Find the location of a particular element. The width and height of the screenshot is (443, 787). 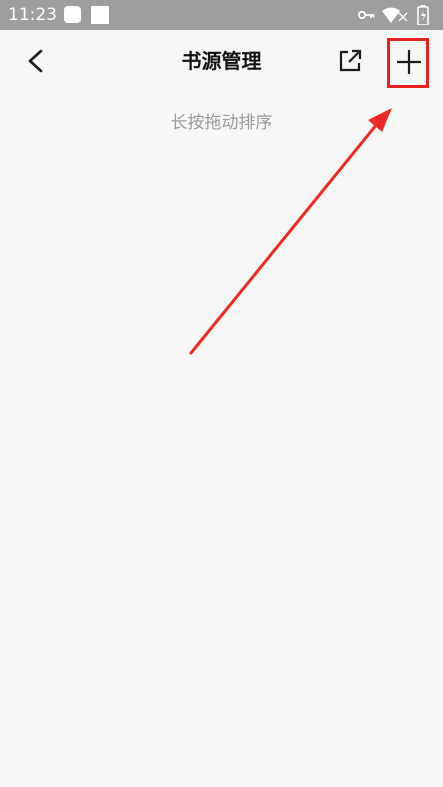

wifi-x-icon is located at coordinates (403, 17).